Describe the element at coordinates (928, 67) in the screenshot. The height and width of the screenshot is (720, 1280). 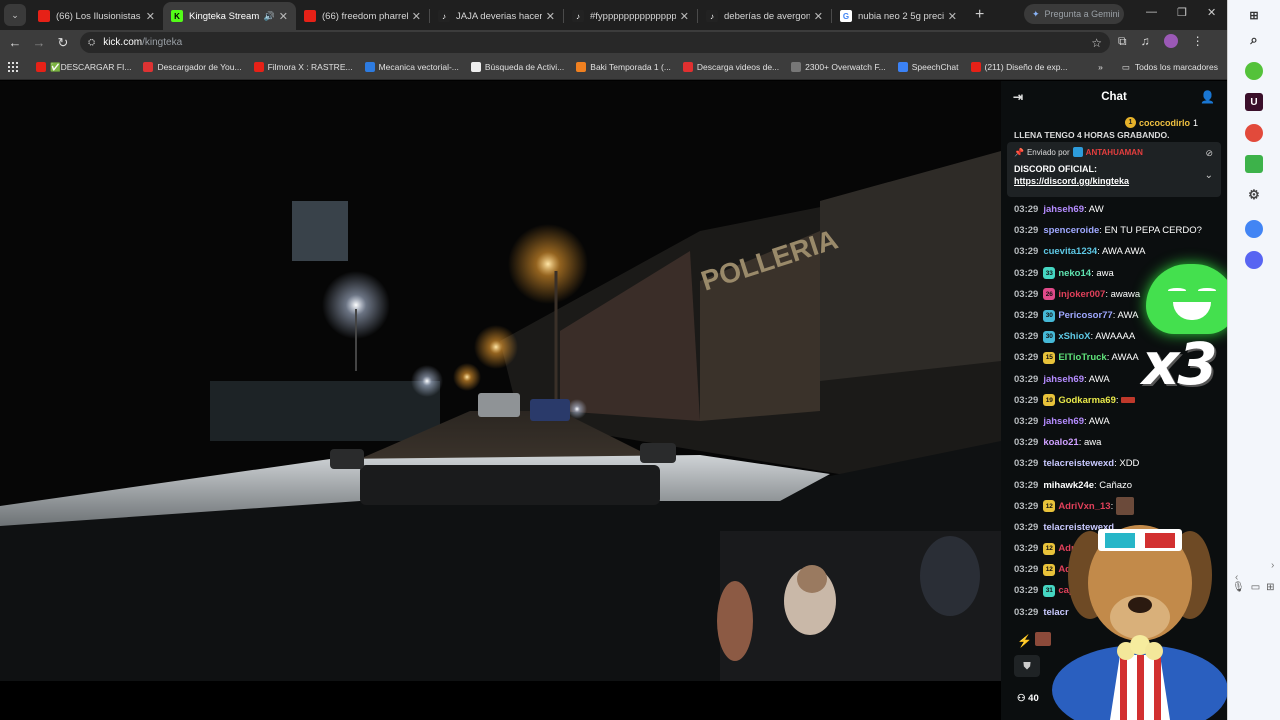
I see `bookmark-item: SpeechChat` at that location.